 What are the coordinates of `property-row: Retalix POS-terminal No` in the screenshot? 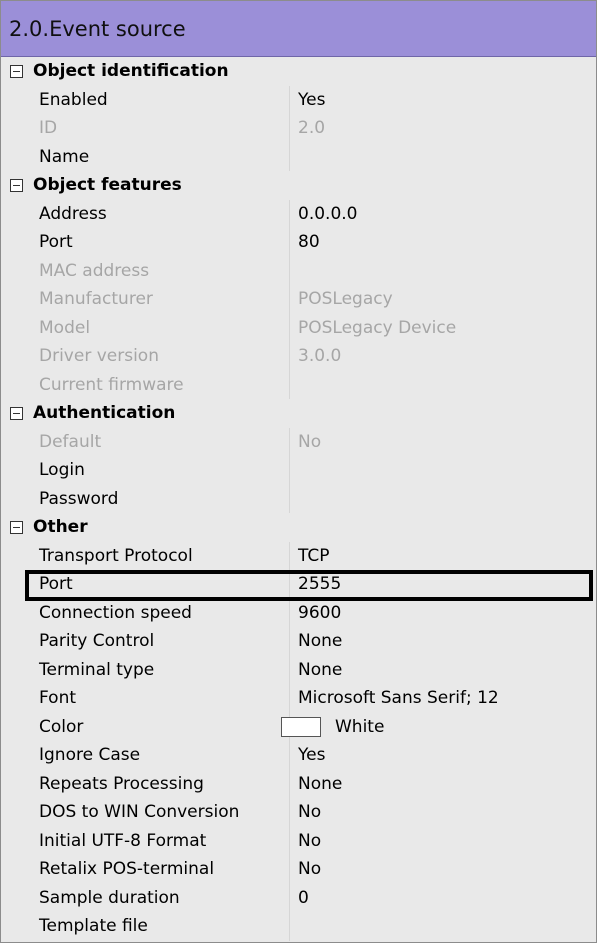 It's located at (298, 869).